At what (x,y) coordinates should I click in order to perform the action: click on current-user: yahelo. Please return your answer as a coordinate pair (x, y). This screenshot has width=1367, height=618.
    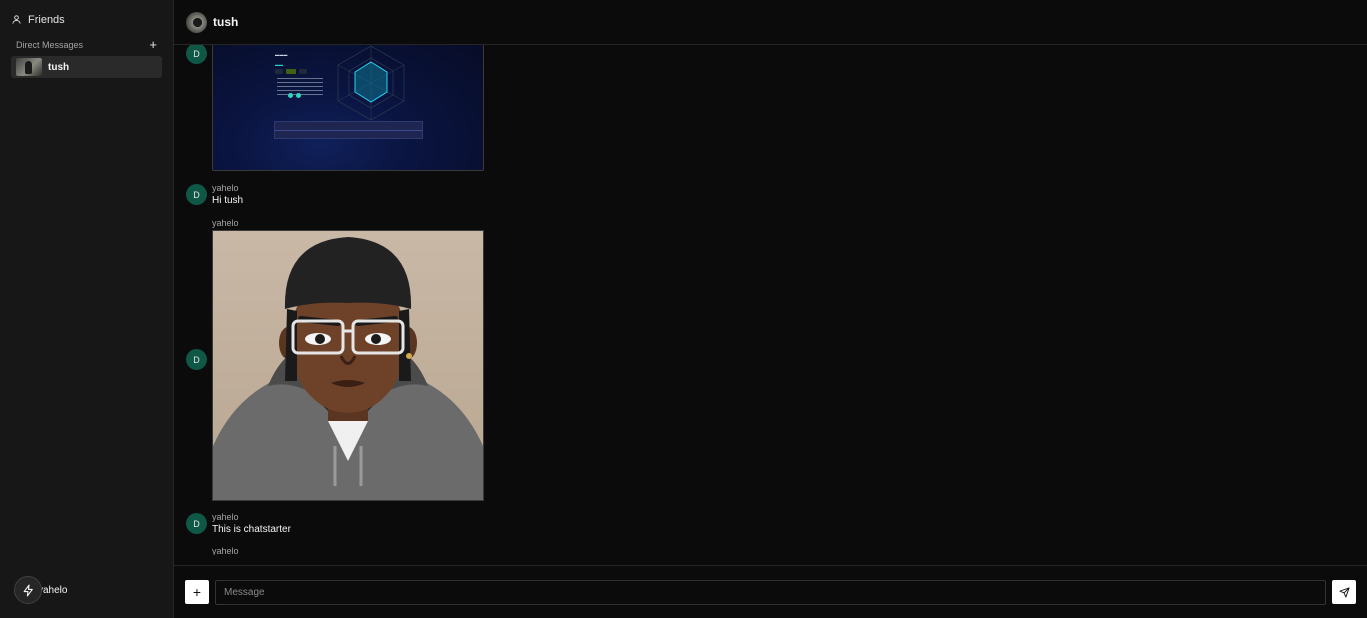
    Looking at the image, I should click on (40, 590).